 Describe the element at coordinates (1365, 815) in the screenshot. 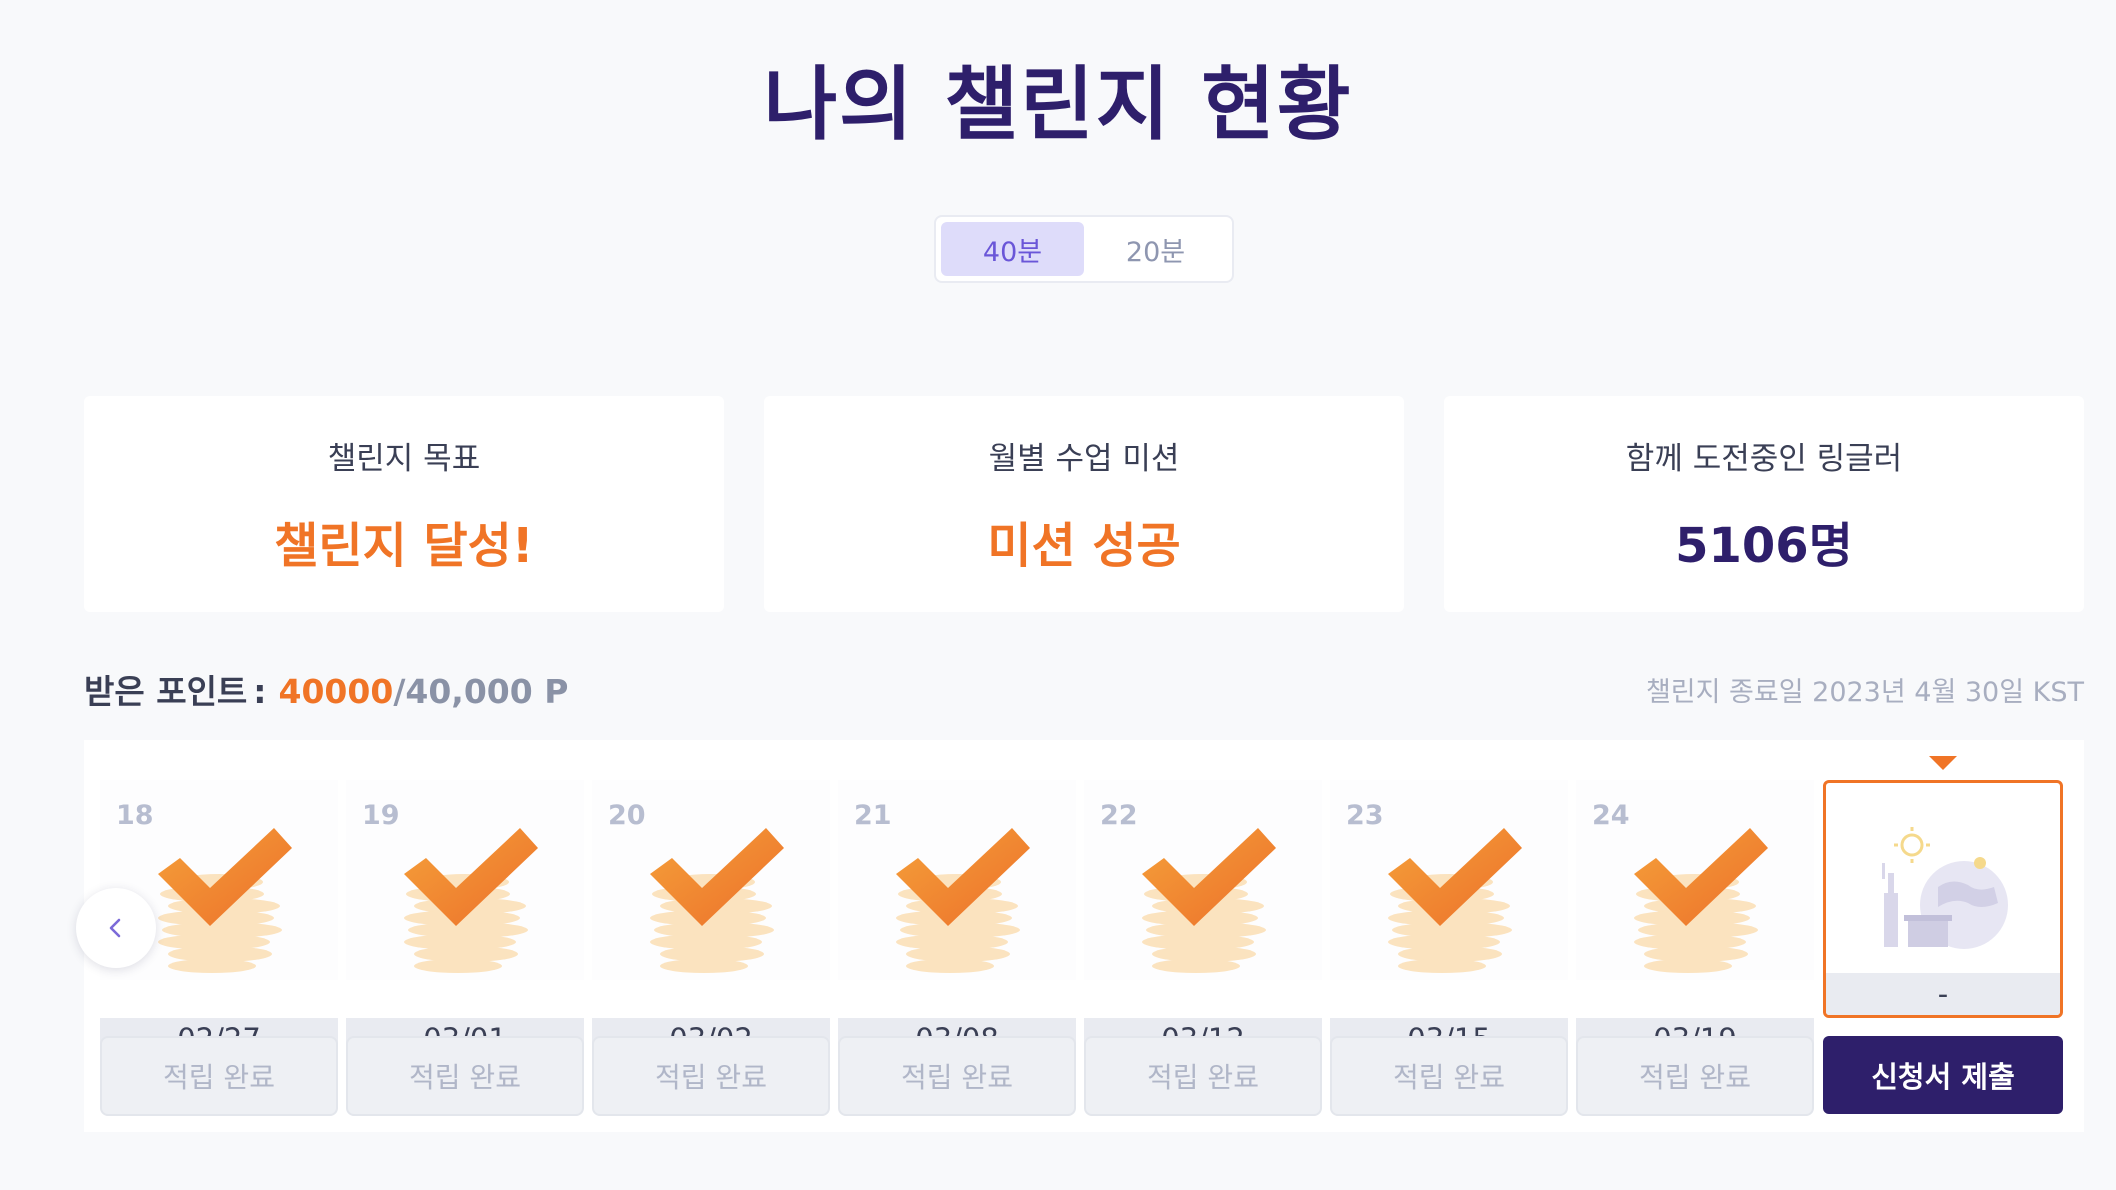

I see `day-number: 23` at that location.